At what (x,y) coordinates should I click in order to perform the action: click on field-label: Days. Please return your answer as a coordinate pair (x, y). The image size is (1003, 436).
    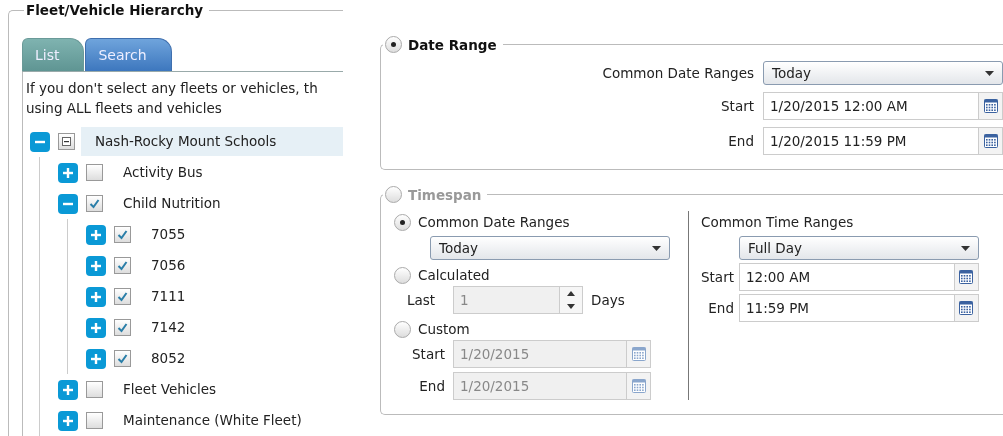
    Looking at the image, I should click on (608, 300).